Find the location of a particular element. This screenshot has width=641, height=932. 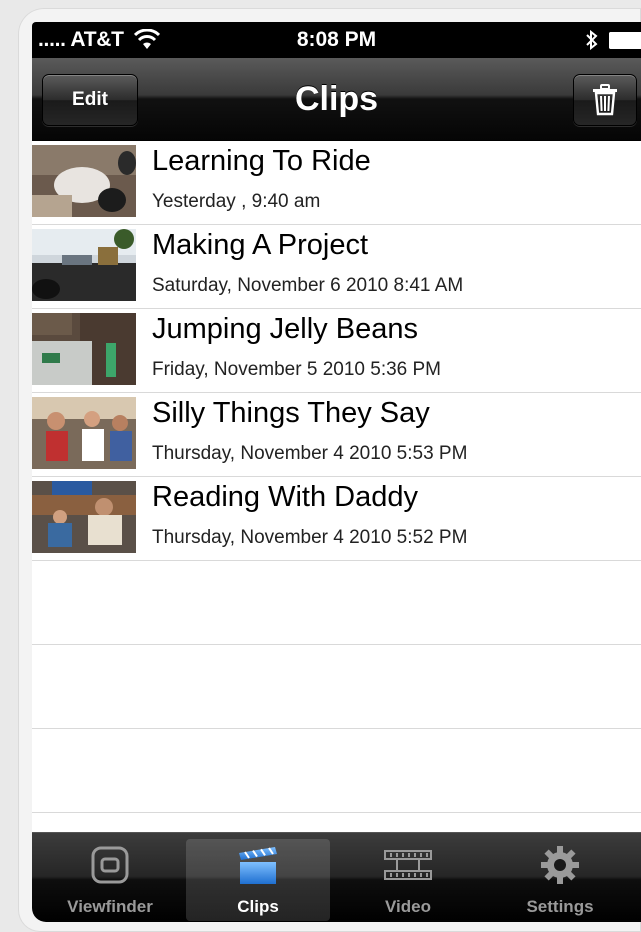

clip-date: Thursday, November 4 2010 5:52 PM is located at coordinates (310, 537).